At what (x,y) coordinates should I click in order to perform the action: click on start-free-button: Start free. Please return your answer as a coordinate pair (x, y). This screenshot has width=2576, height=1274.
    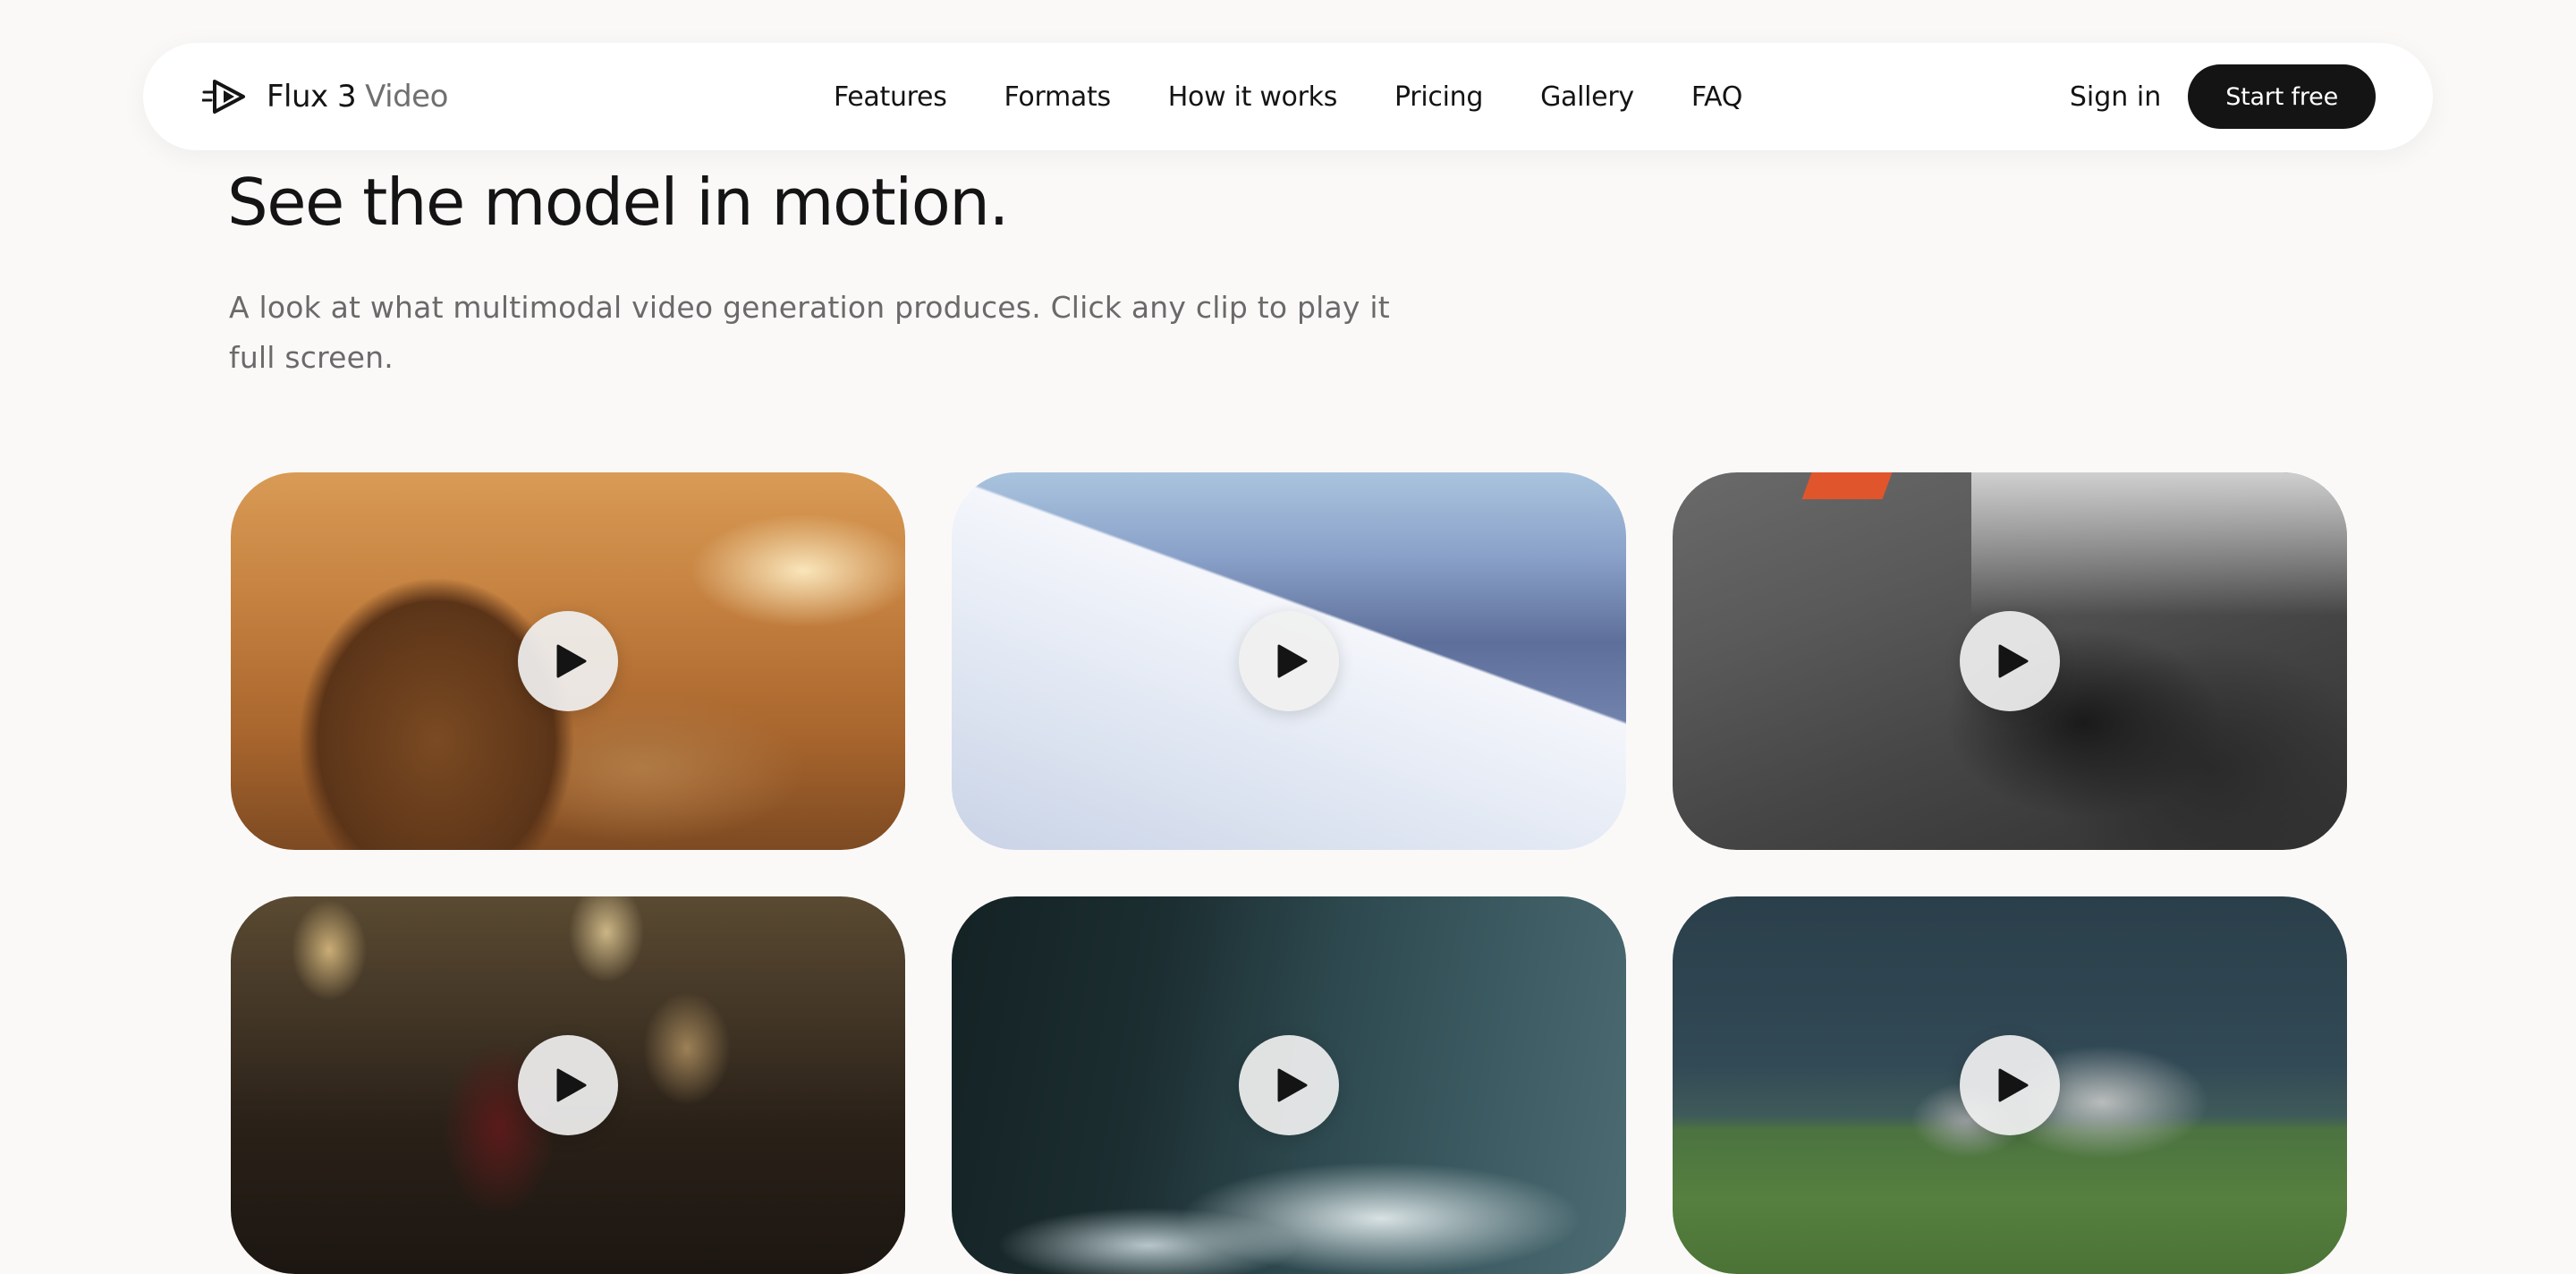
    Looking at the image, I should click on (2282, 96).